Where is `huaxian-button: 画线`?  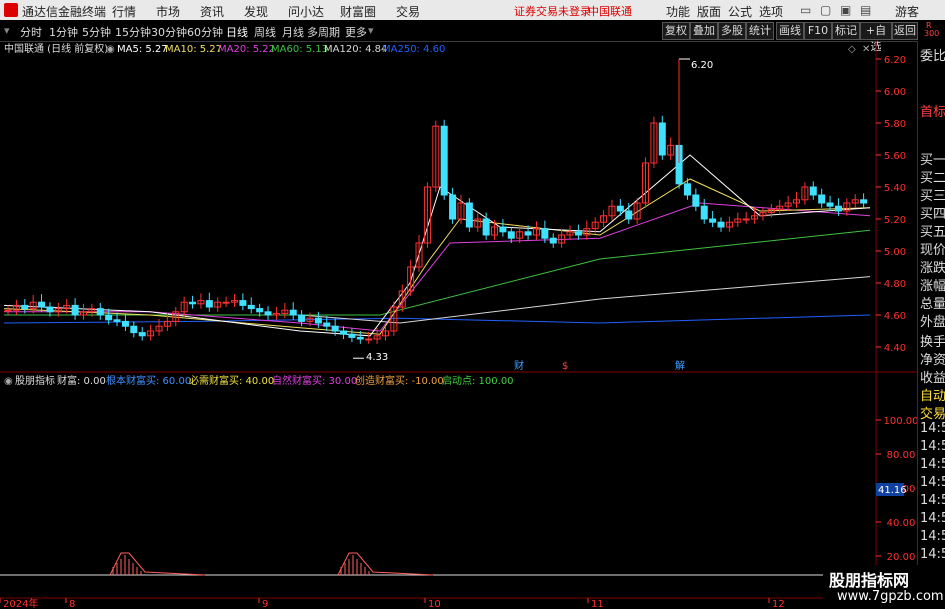 huaxian-button: 画线 is located at coordinates (790, 31).